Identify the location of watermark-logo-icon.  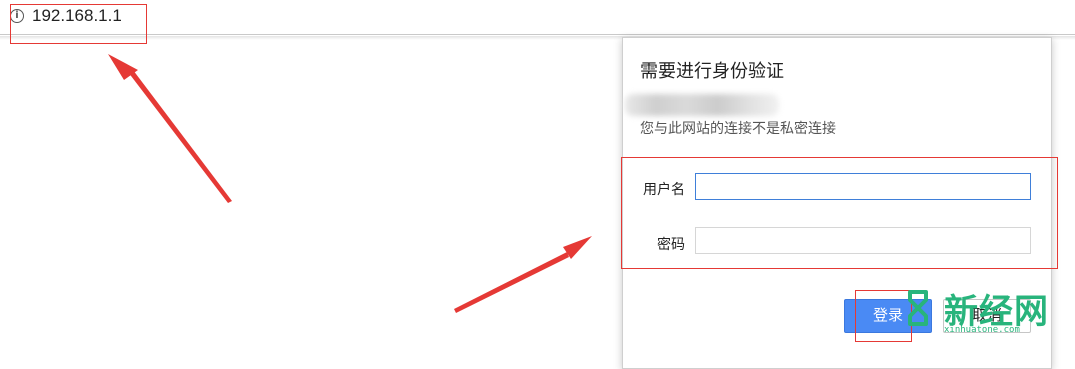
(918, 308).